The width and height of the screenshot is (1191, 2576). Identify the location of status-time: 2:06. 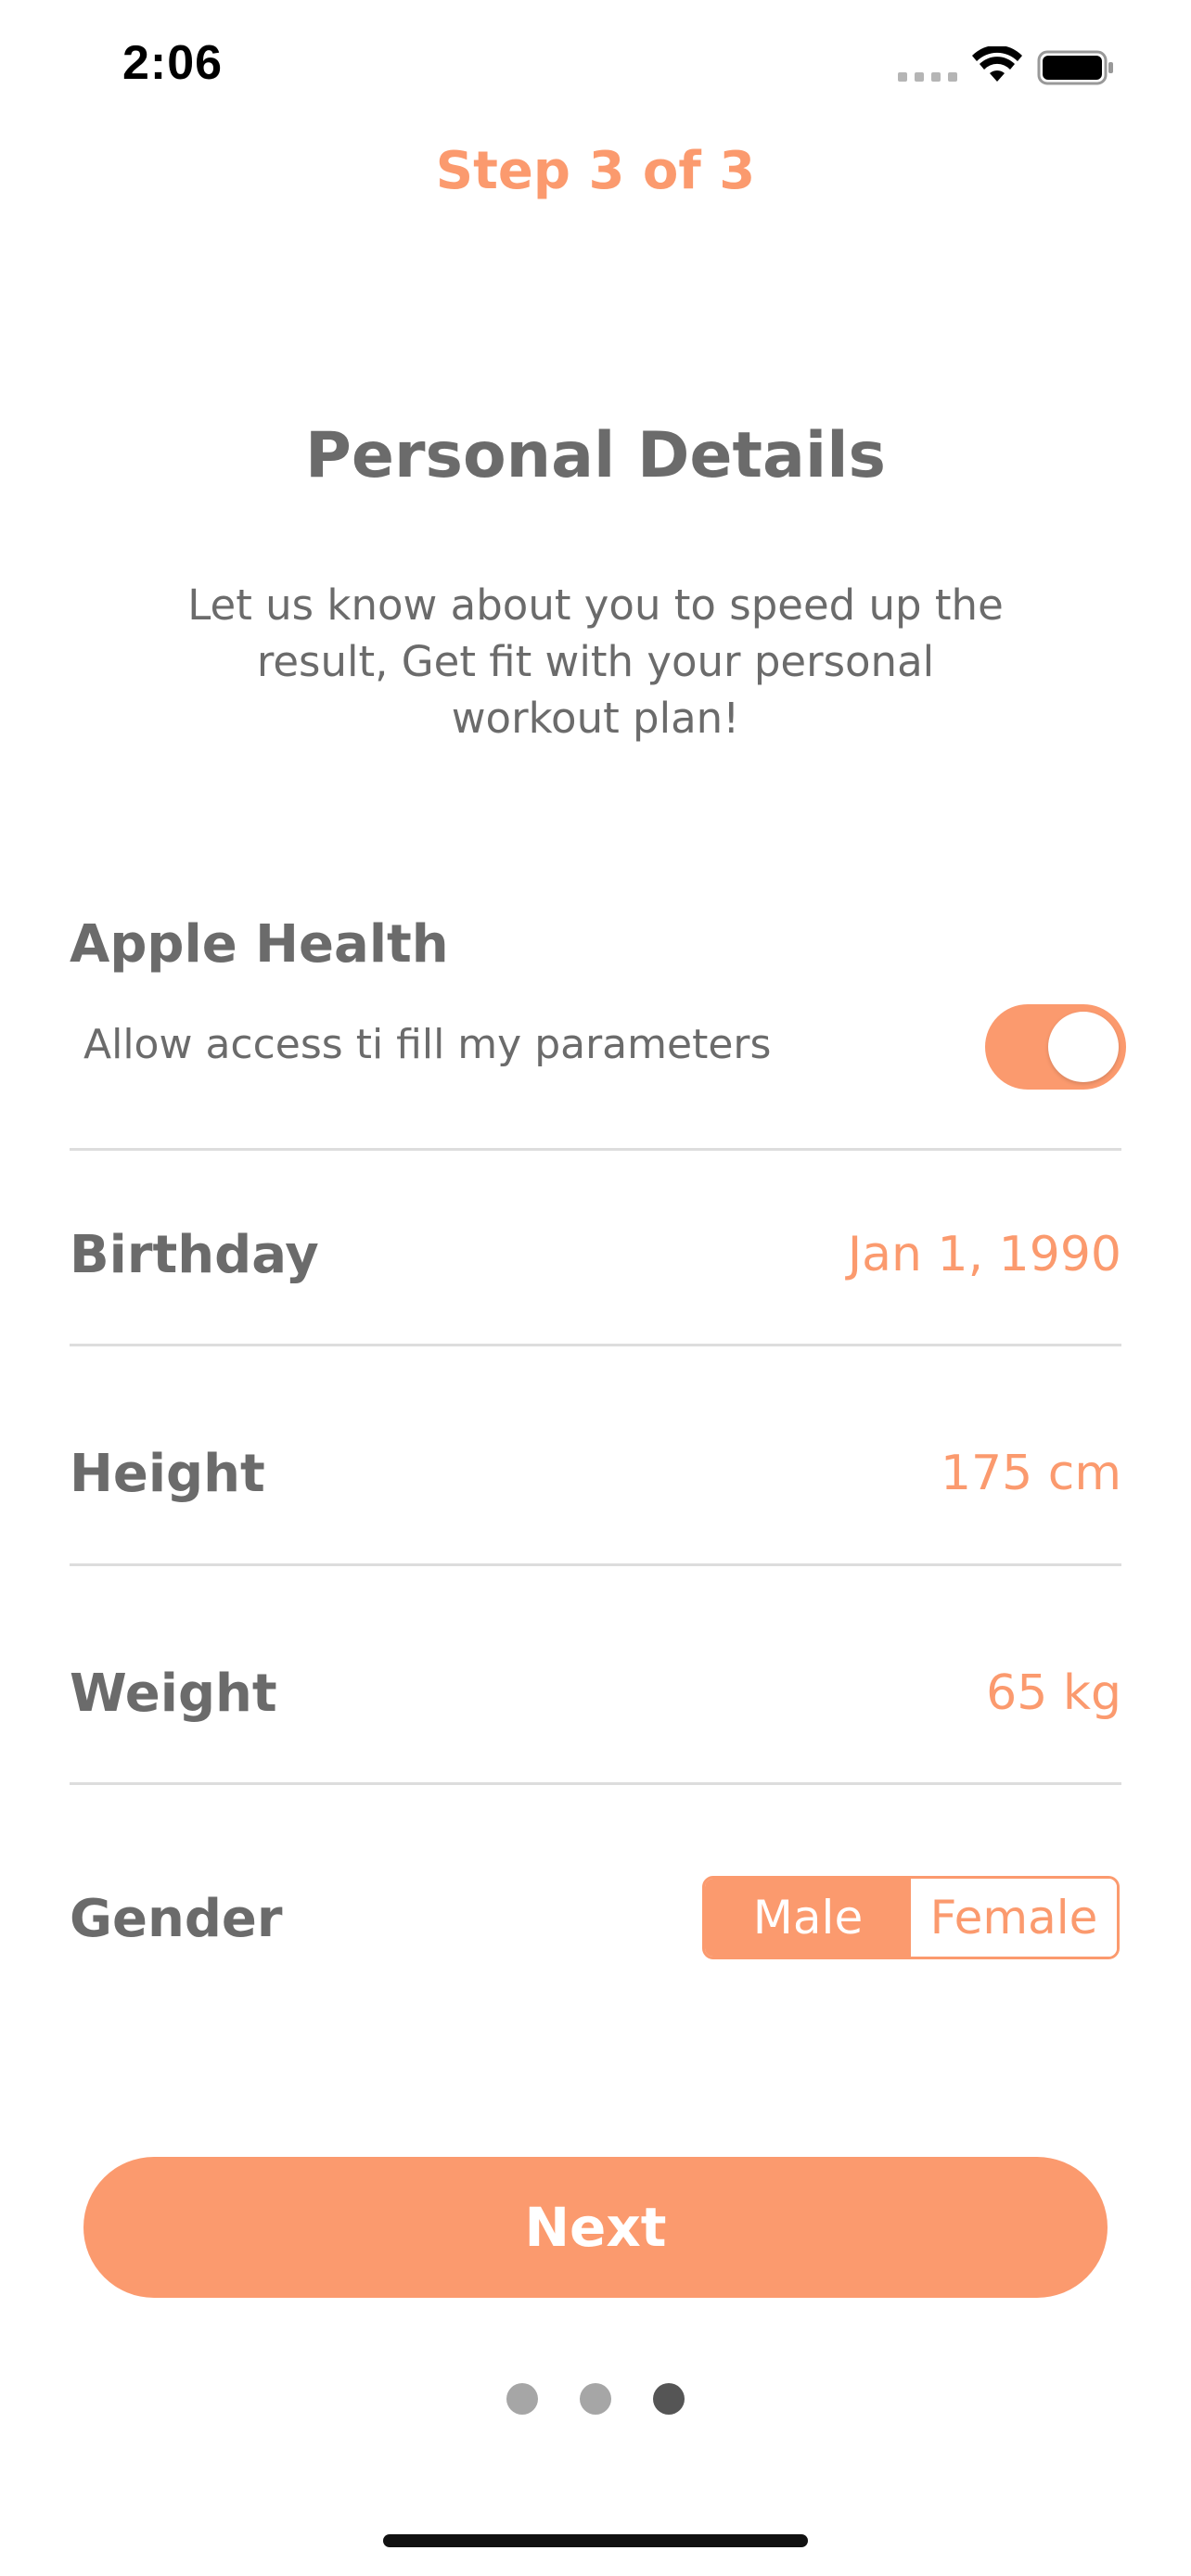
(173, 63).